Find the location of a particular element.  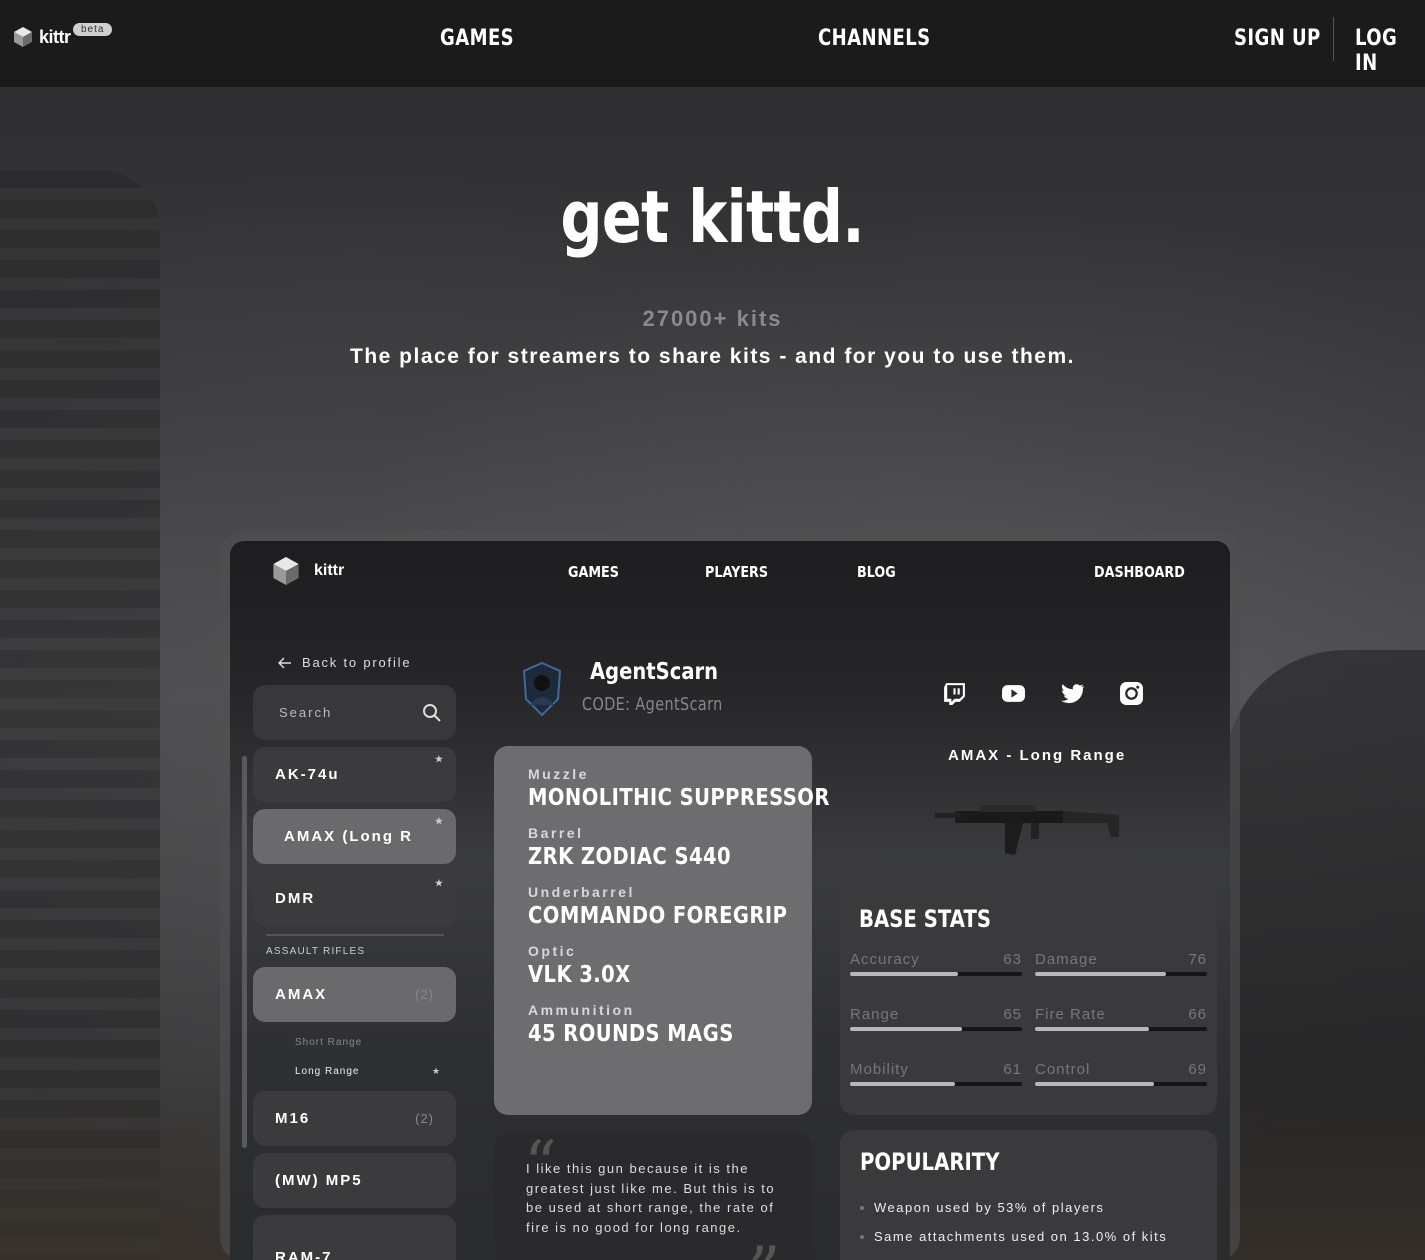

youtube-icon is located at coordinates (1013, 693).